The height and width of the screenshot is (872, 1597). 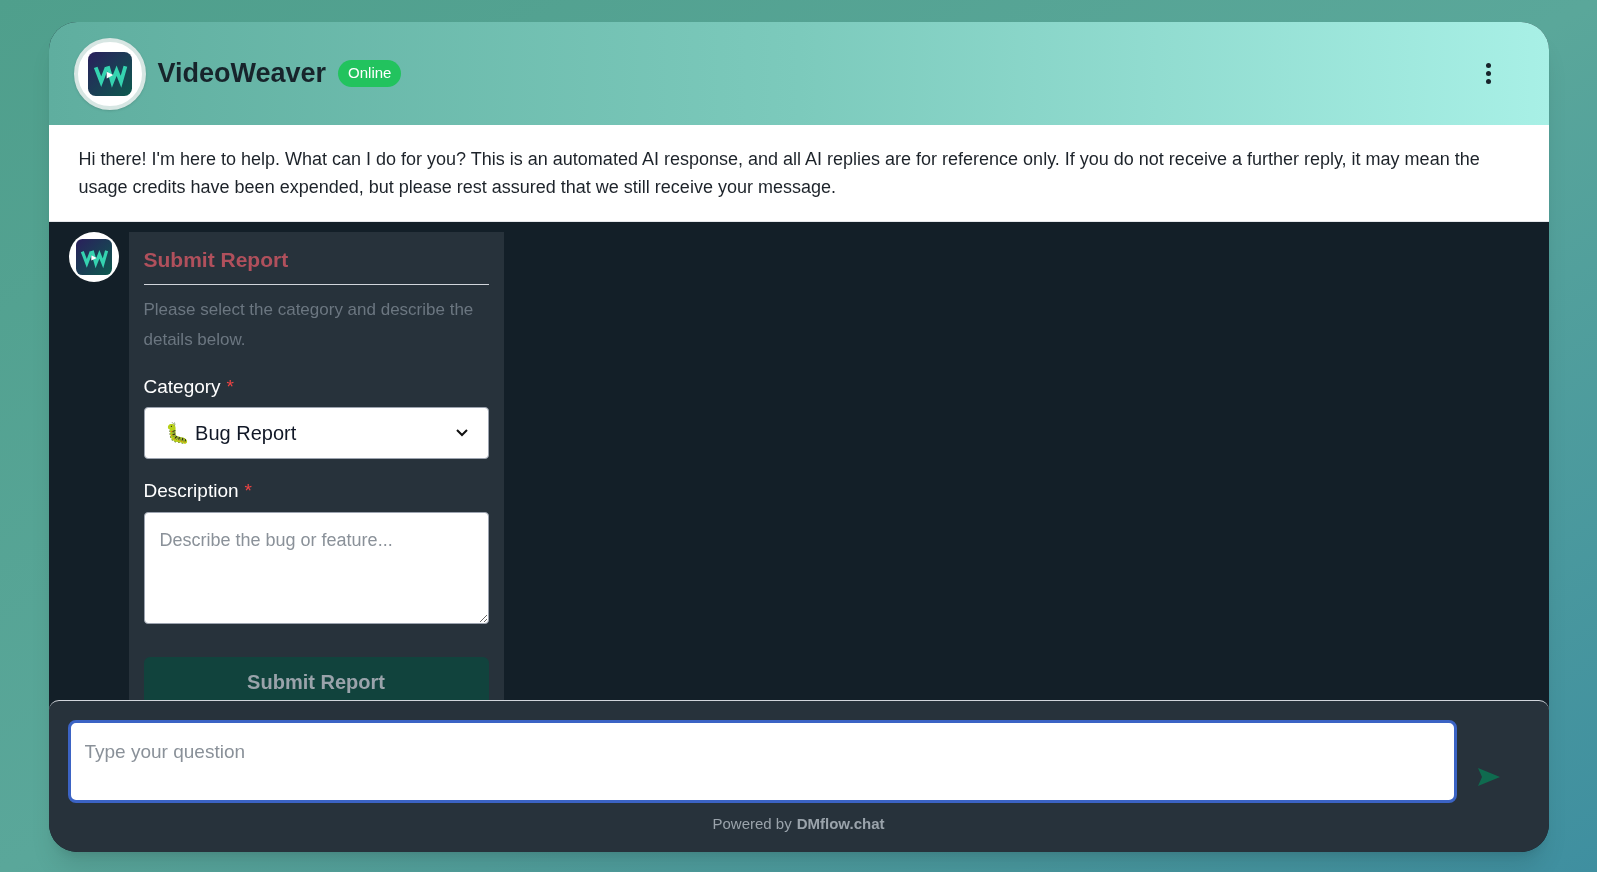 What do you see at coordinates (216, 259) in the screenshot?
I see `form-title: Submit Report` at bounding box center [216, 259].